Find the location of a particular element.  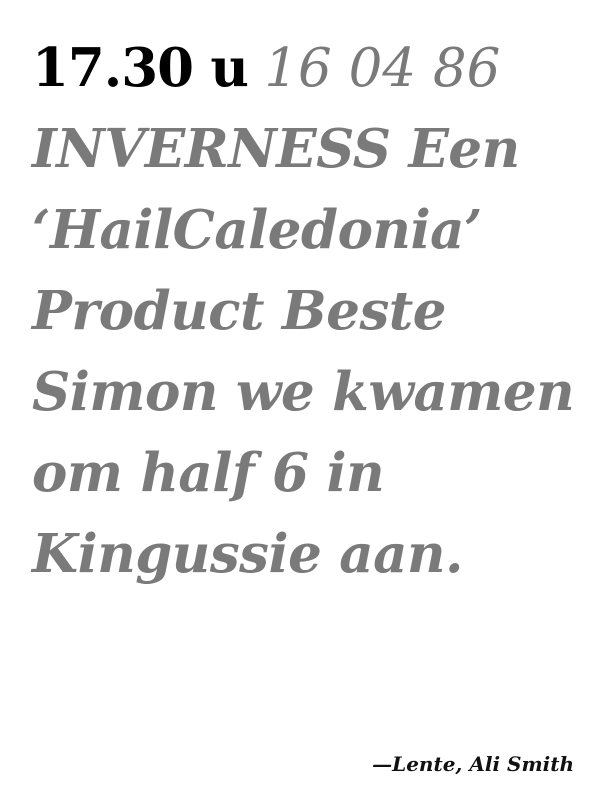

time-label: 17.30 u is located at coordinates (140, 68).